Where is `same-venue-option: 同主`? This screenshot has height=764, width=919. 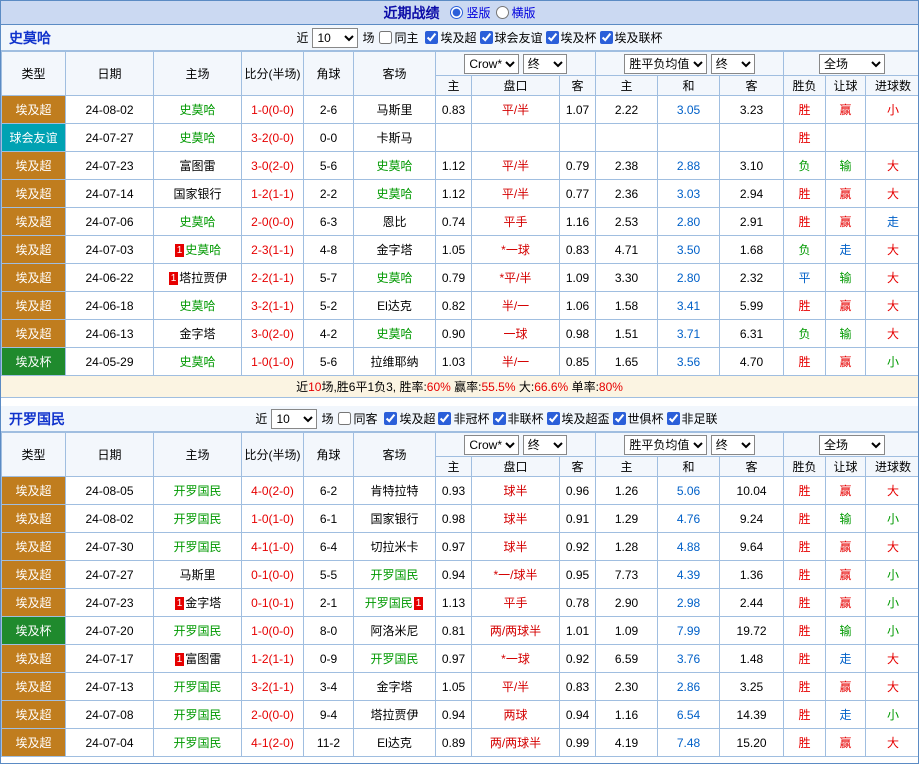 same-venue-option: 同主 is located at coordinates (398, 37).